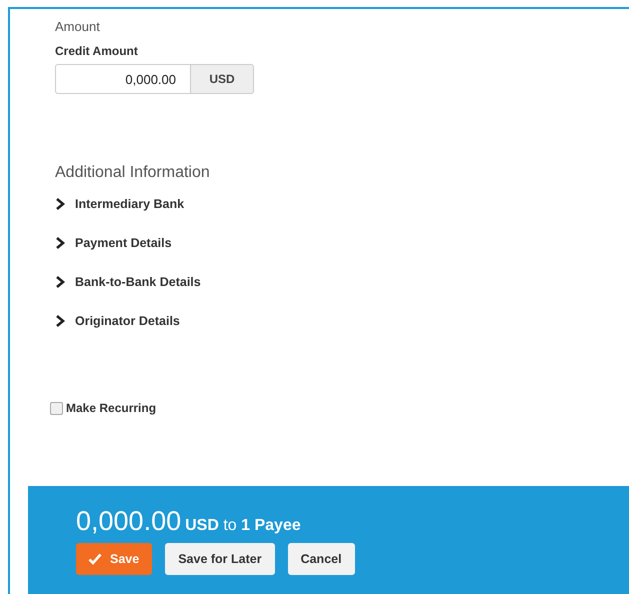 The height and width of the screenshot is (594, 629). What do you see at coordinates (95, 559) in the screenshot?
I see `check-icon` at bounding box center [95, 559].